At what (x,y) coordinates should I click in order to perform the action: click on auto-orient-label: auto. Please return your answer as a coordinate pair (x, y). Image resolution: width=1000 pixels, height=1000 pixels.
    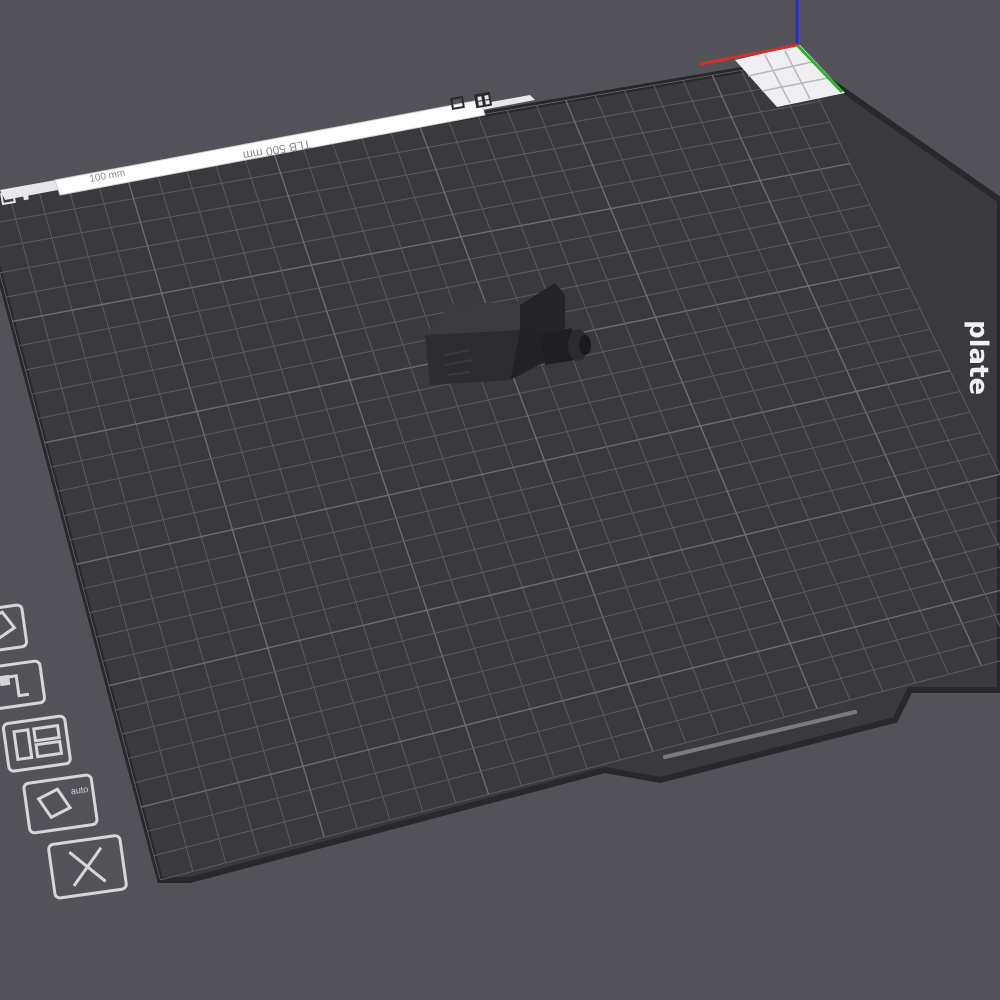
    Looking at the image, I should click on (79, 790).